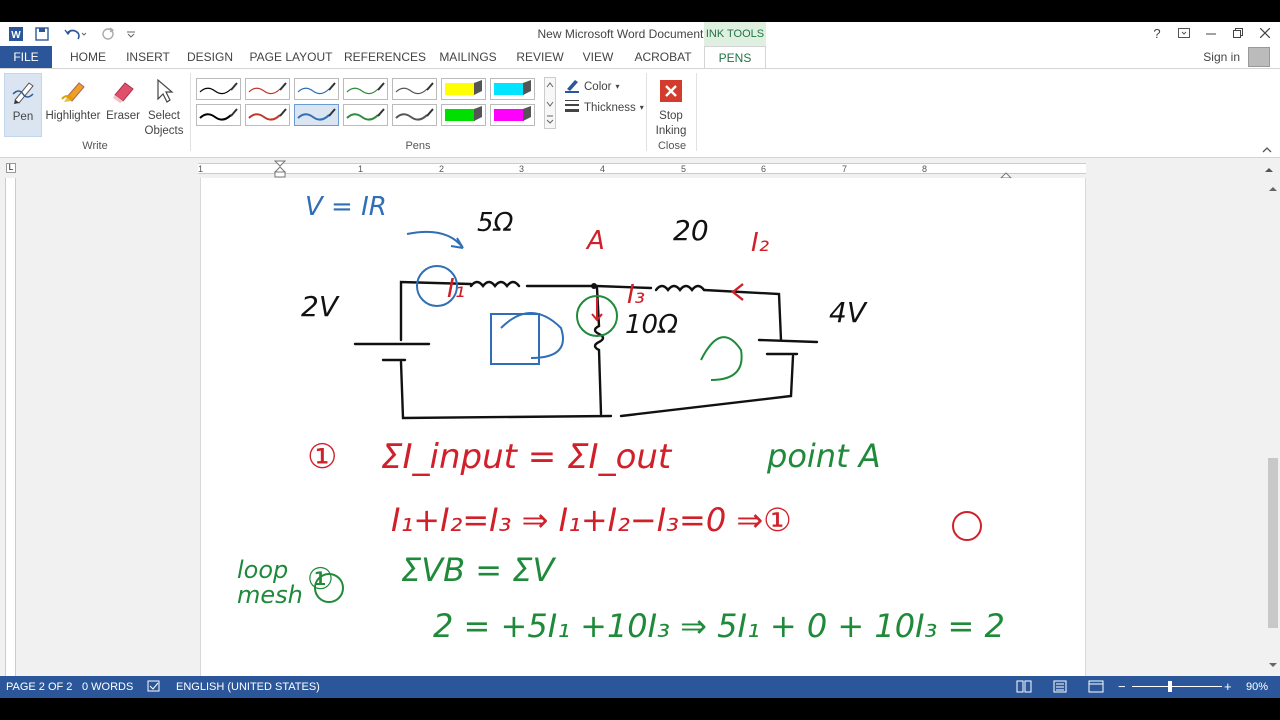 This screenshot has height=720, width=1280. What do you see at coordinates (640, 34) in the screenshot?
I see `window-title: New Microsoft Word Document - Word` at bounding box center [640, 34].